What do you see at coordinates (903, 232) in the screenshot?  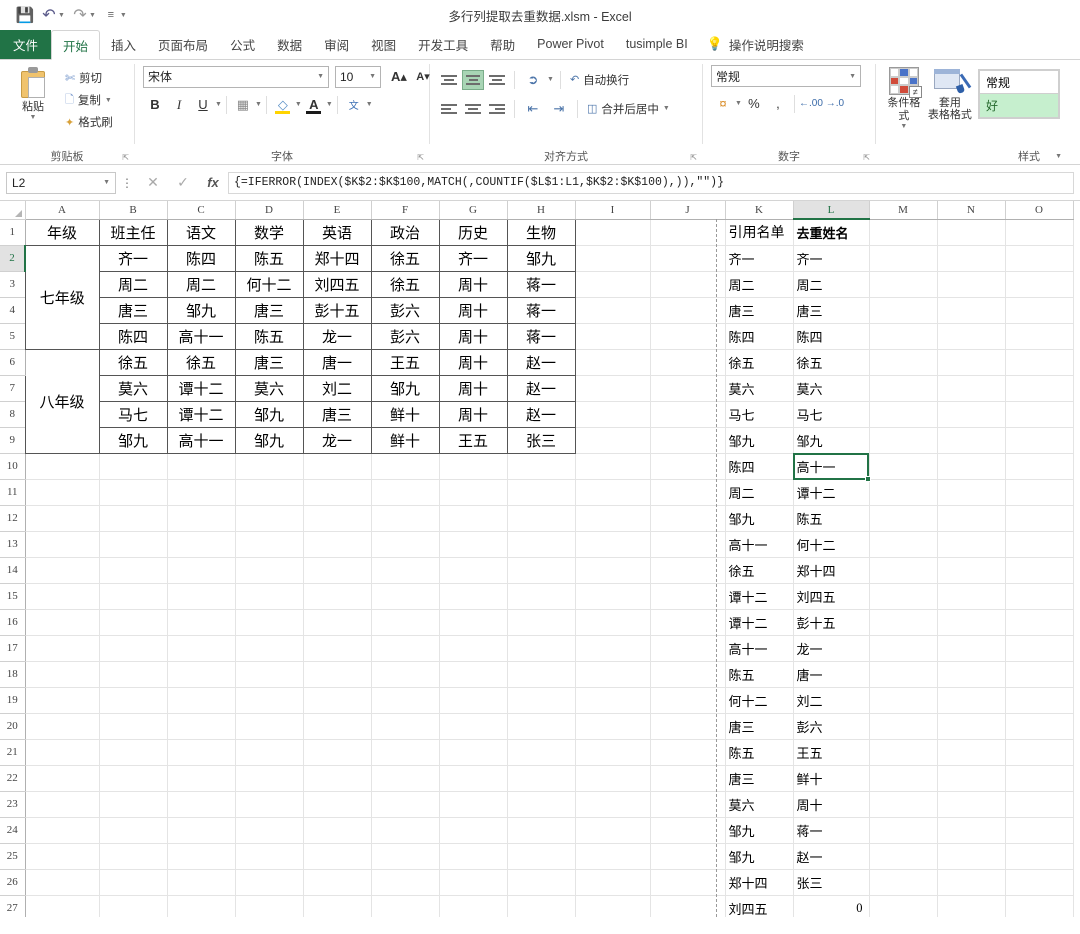 I see `cell-M1` at bounding box center [903, 232].